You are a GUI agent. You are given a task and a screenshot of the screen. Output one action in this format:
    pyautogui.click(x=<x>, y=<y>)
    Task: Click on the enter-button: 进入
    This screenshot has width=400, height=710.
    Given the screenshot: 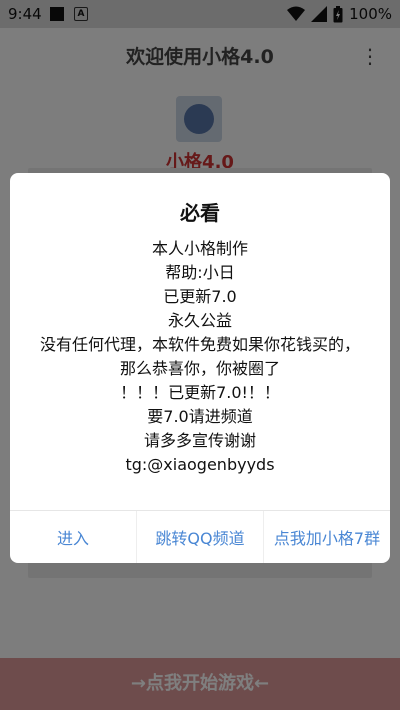 What is the action you would take?
    pyautogui.click(x=73, y=537)
    